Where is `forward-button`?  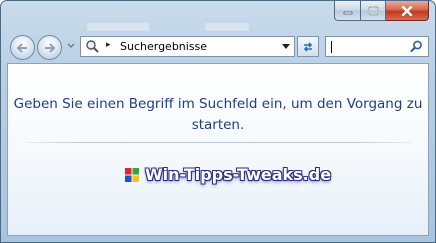 forward-button is located at coordinates (49, 47).